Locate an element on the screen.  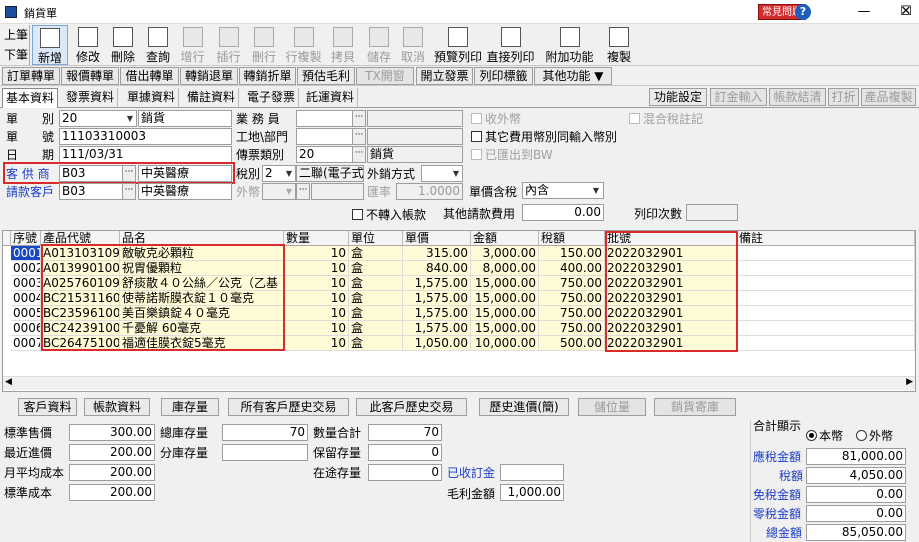
salesperson-field is located at coordinates (325, 118).